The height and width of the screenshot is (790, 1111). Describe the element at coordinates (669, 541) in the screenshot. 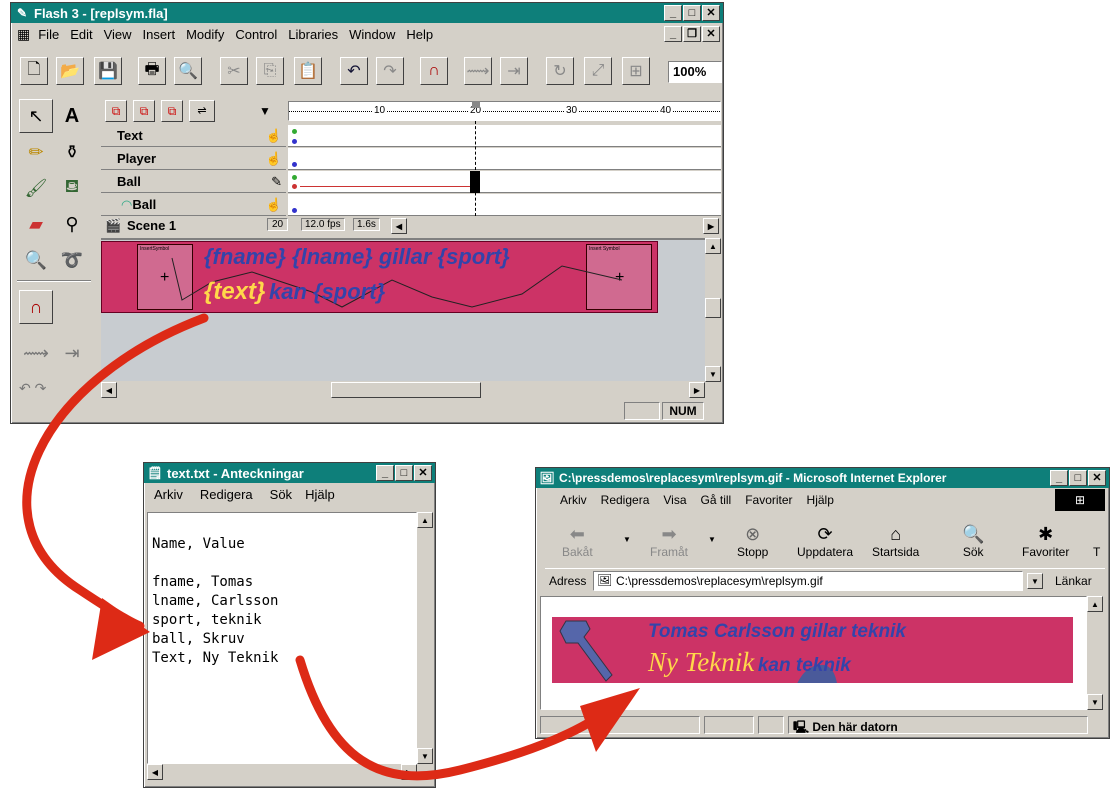

I see `forward-button: ➡ Framåt` at that location.